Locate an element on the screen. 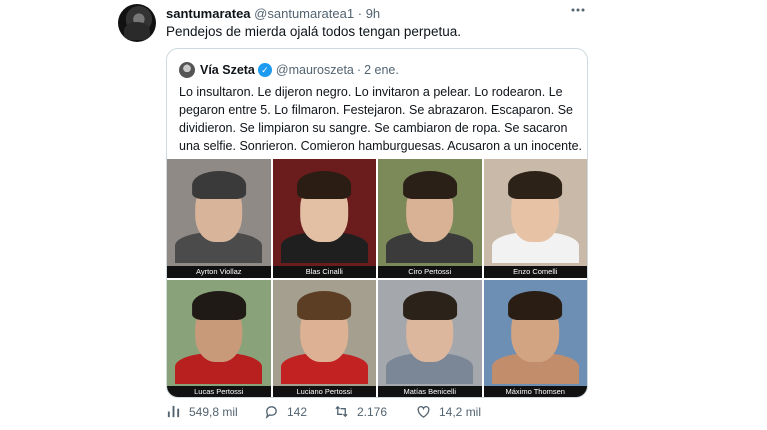 The image size is (767, 430). photo-tile: Ciro Pertossi is located at coordinates (430, 218).